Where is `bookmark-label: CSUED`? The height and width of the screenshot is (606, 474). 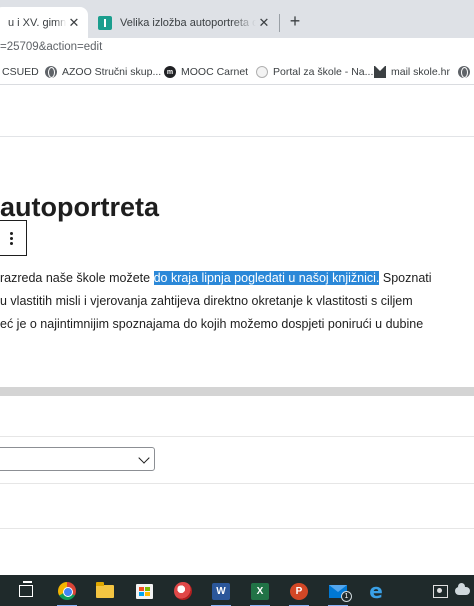
bookmark-label: CSUED is located at coordinates (20, 72).